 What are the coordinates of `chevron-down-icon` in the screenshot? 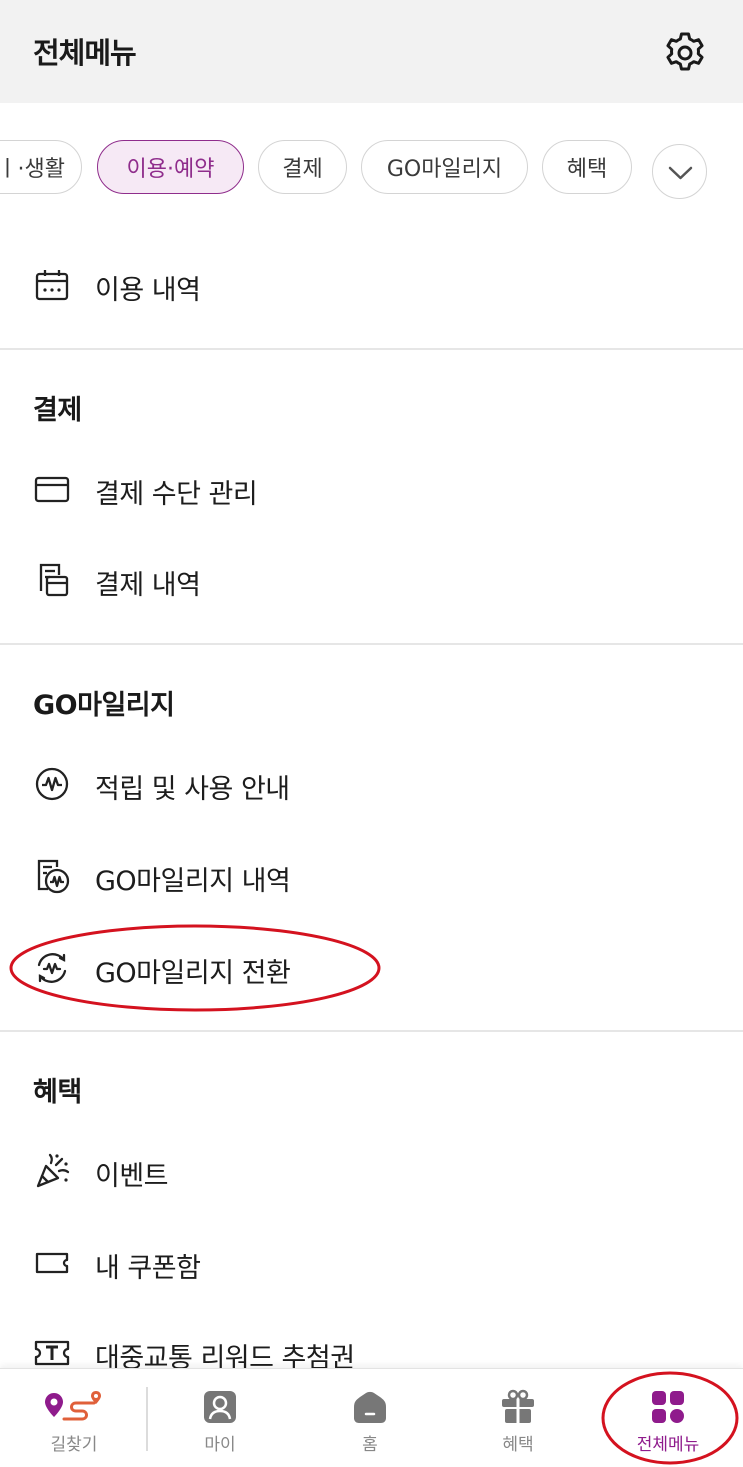 It's located at (680, 173).